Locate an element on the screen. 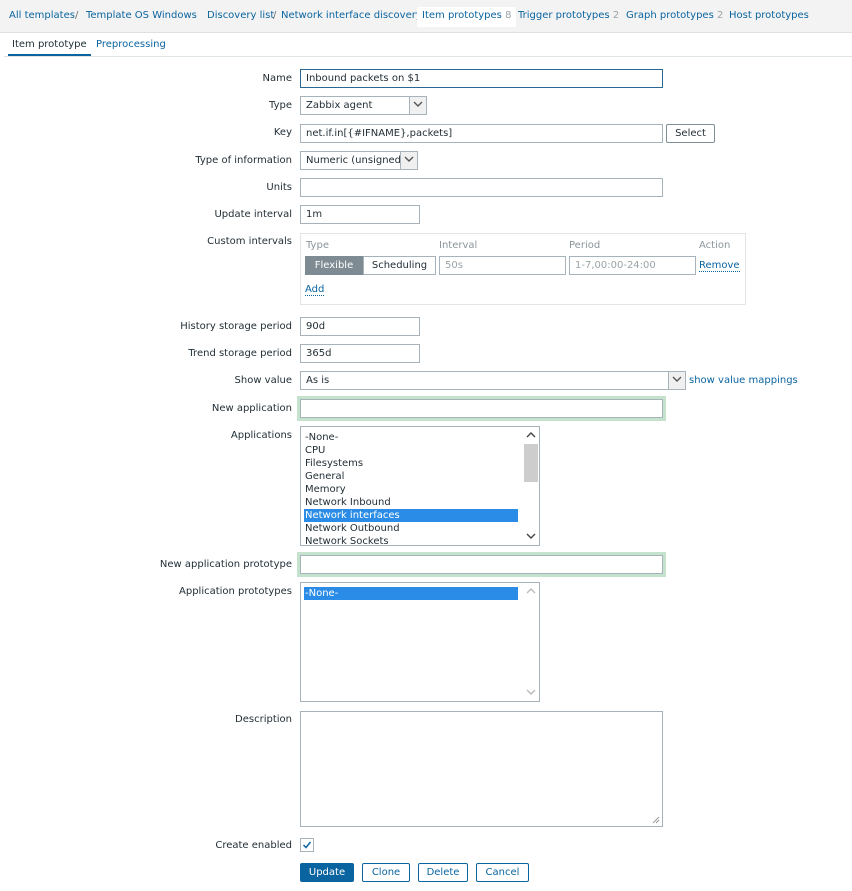 This screenshot has width=852, height=891. delete-button: Delete is located at coordinates (443, 872).